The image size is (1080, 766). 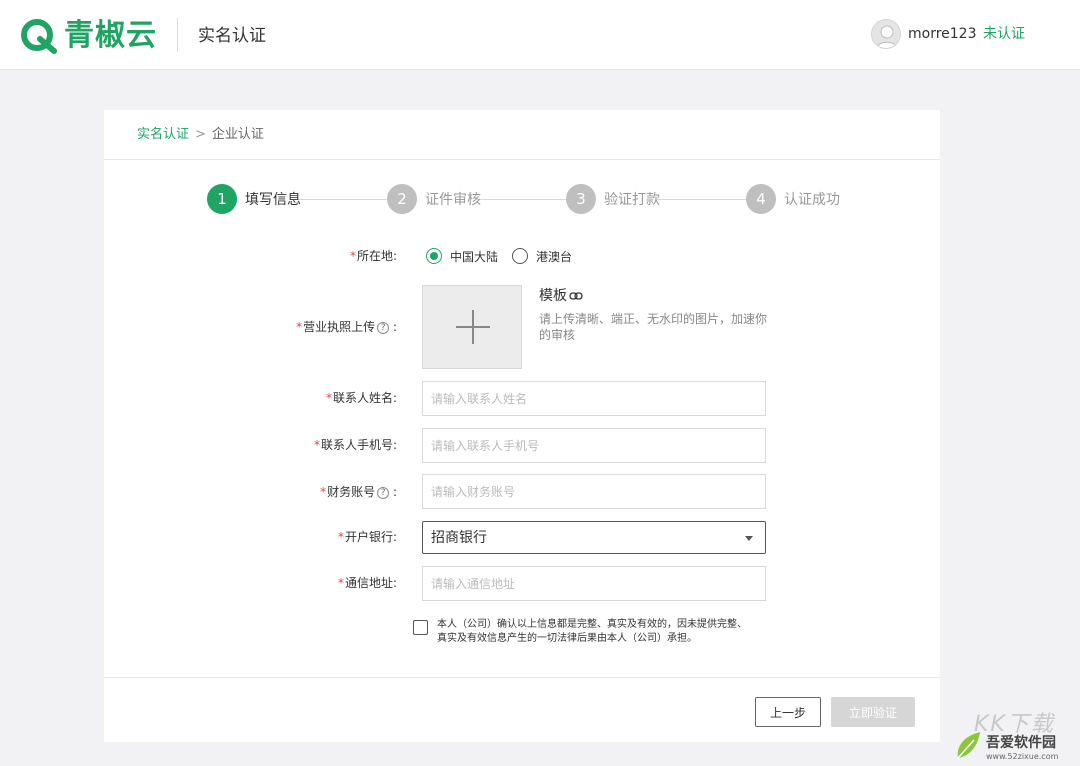 What do you see at coordinates (594, 491) in the screenshot?
I see `finance-account-input` at bounding box center [594, 491].